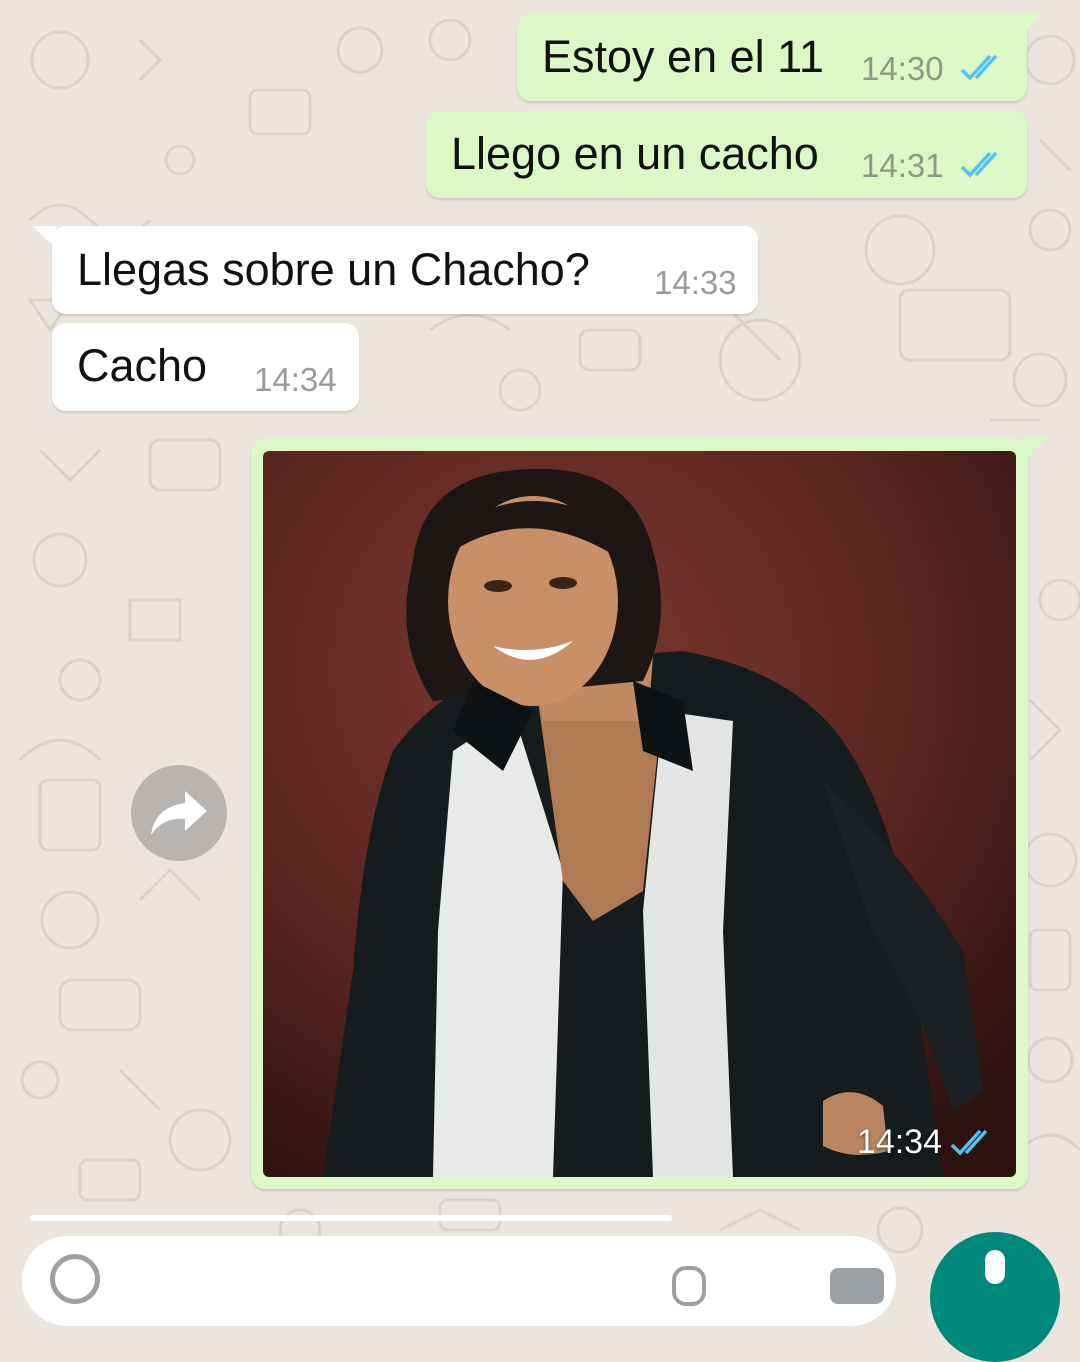 This screenshot has height=1362, width=1080. What do you see at coordinates (142, 365) in the screenshot?
I see `message-text: Cacho` at bounding box center [142, 365].